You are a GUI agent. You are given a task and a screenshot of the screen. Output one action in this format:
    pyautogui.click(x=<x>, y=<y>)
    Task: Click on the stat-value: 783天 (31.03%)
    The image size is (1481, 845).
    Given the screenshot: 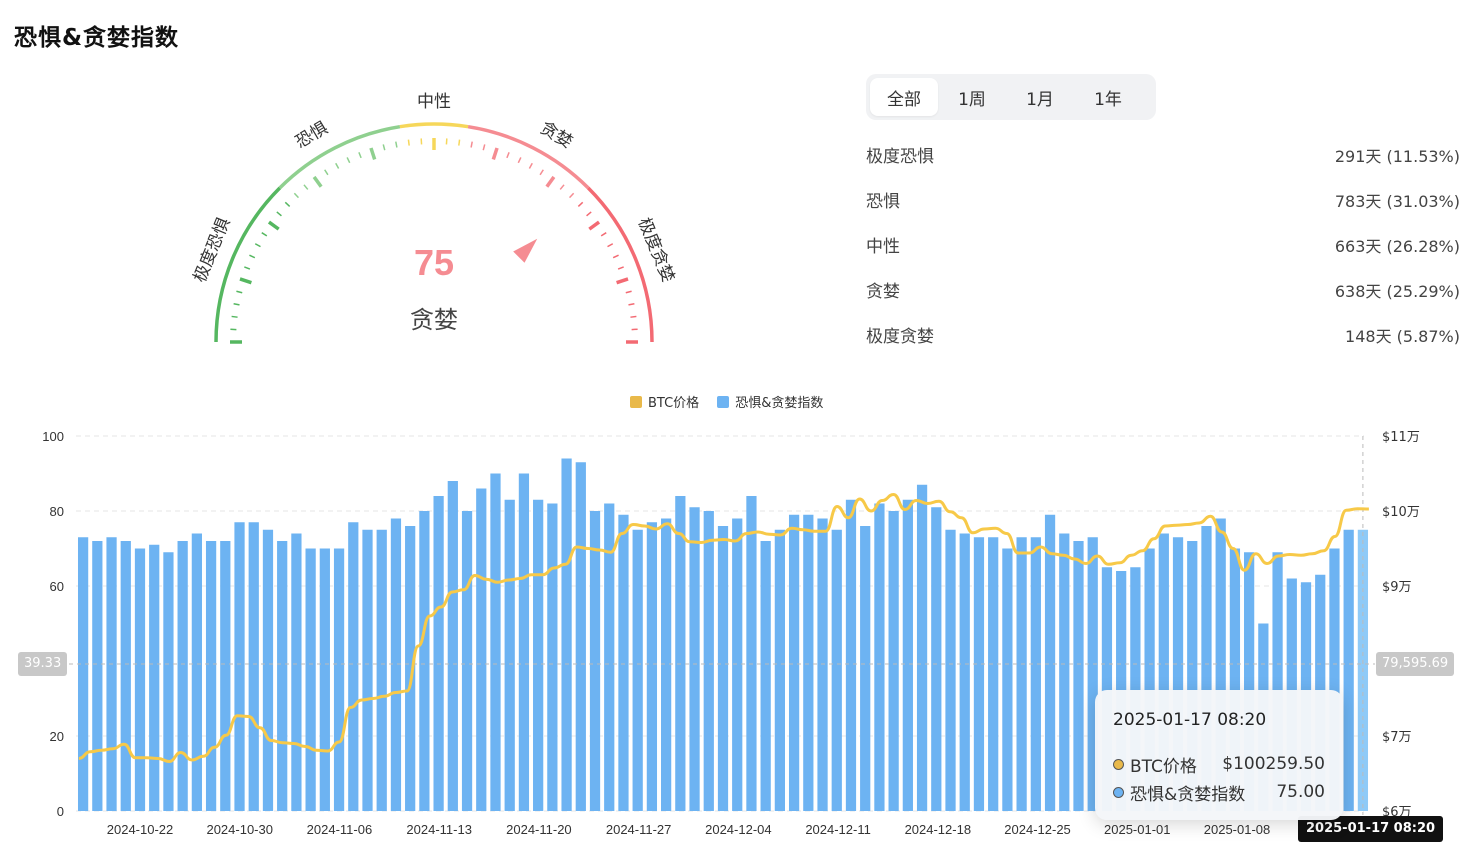 What is the action you would take?
    pyautogui.click(x=1397, y=201)
    